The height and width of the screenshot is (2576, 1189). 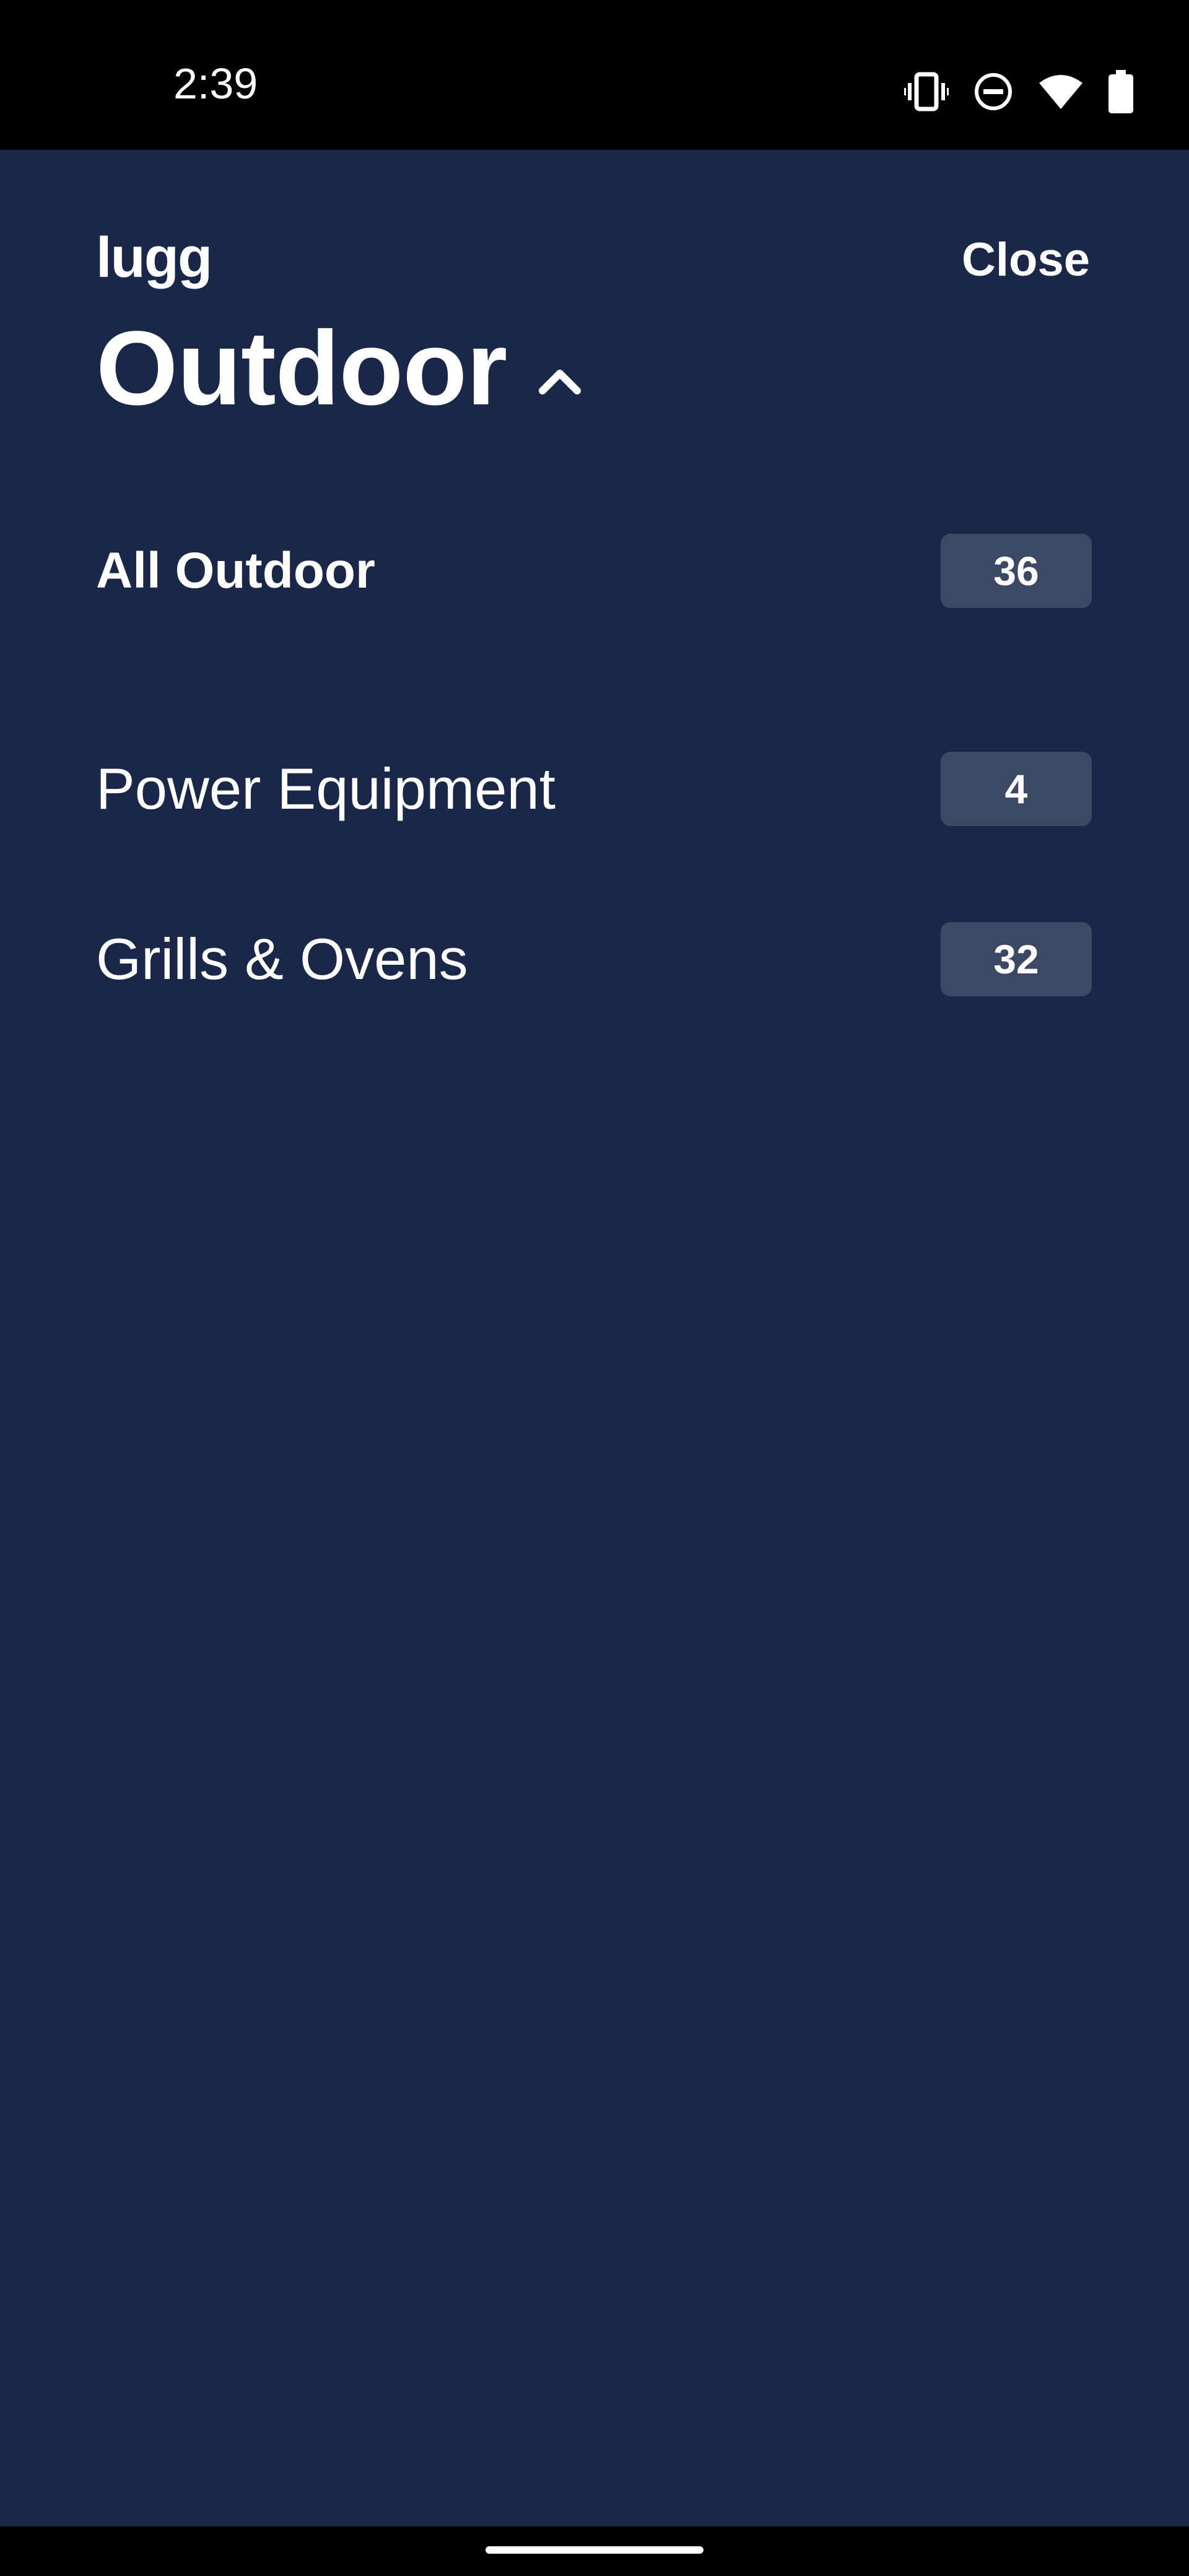 I want to click on chevron-up-icon, so click(x=560, y=368).